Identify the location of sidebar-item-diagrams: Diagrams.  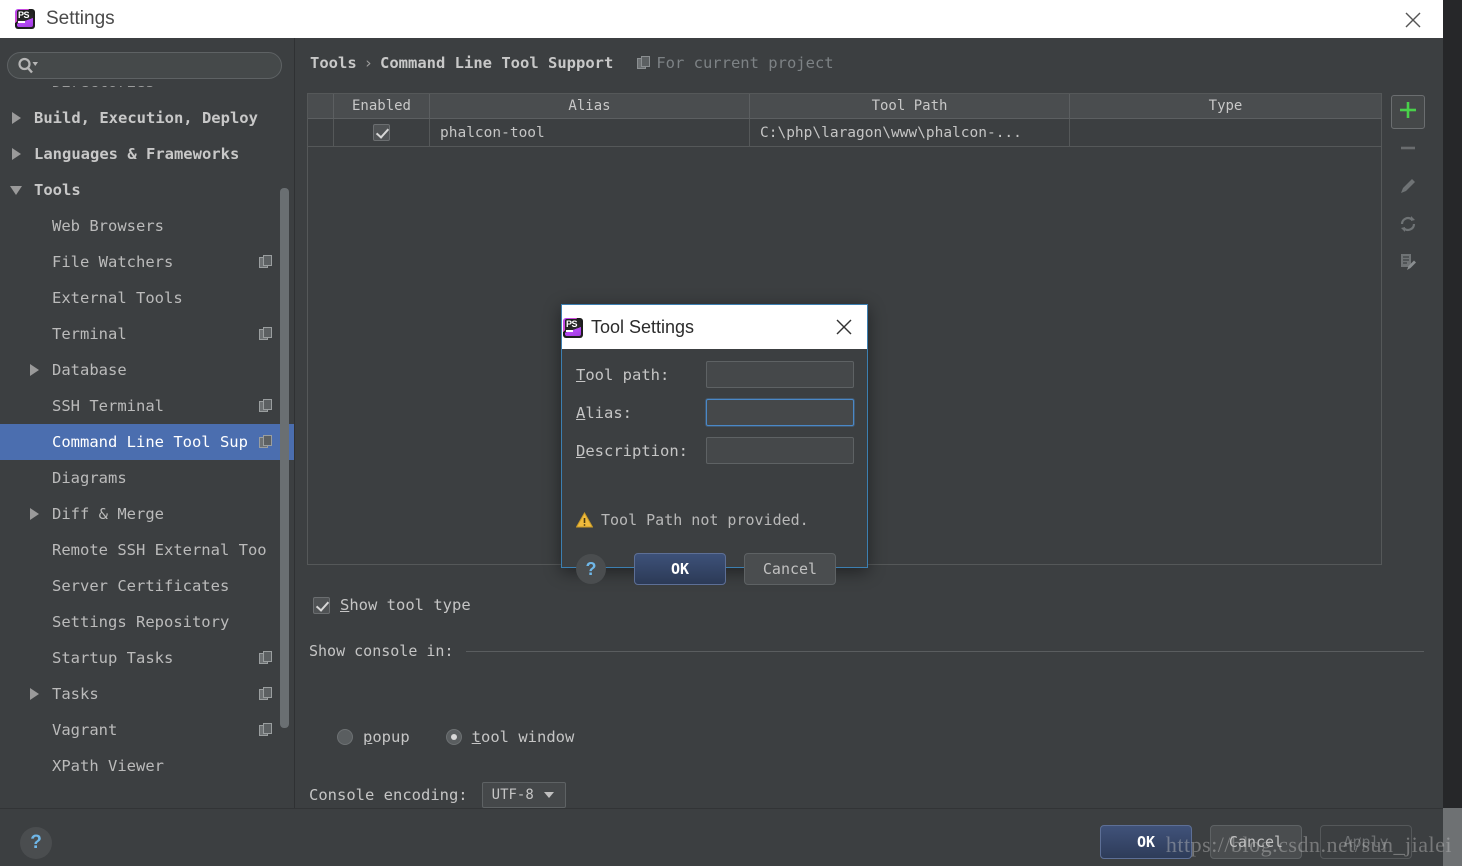
(147, 478).